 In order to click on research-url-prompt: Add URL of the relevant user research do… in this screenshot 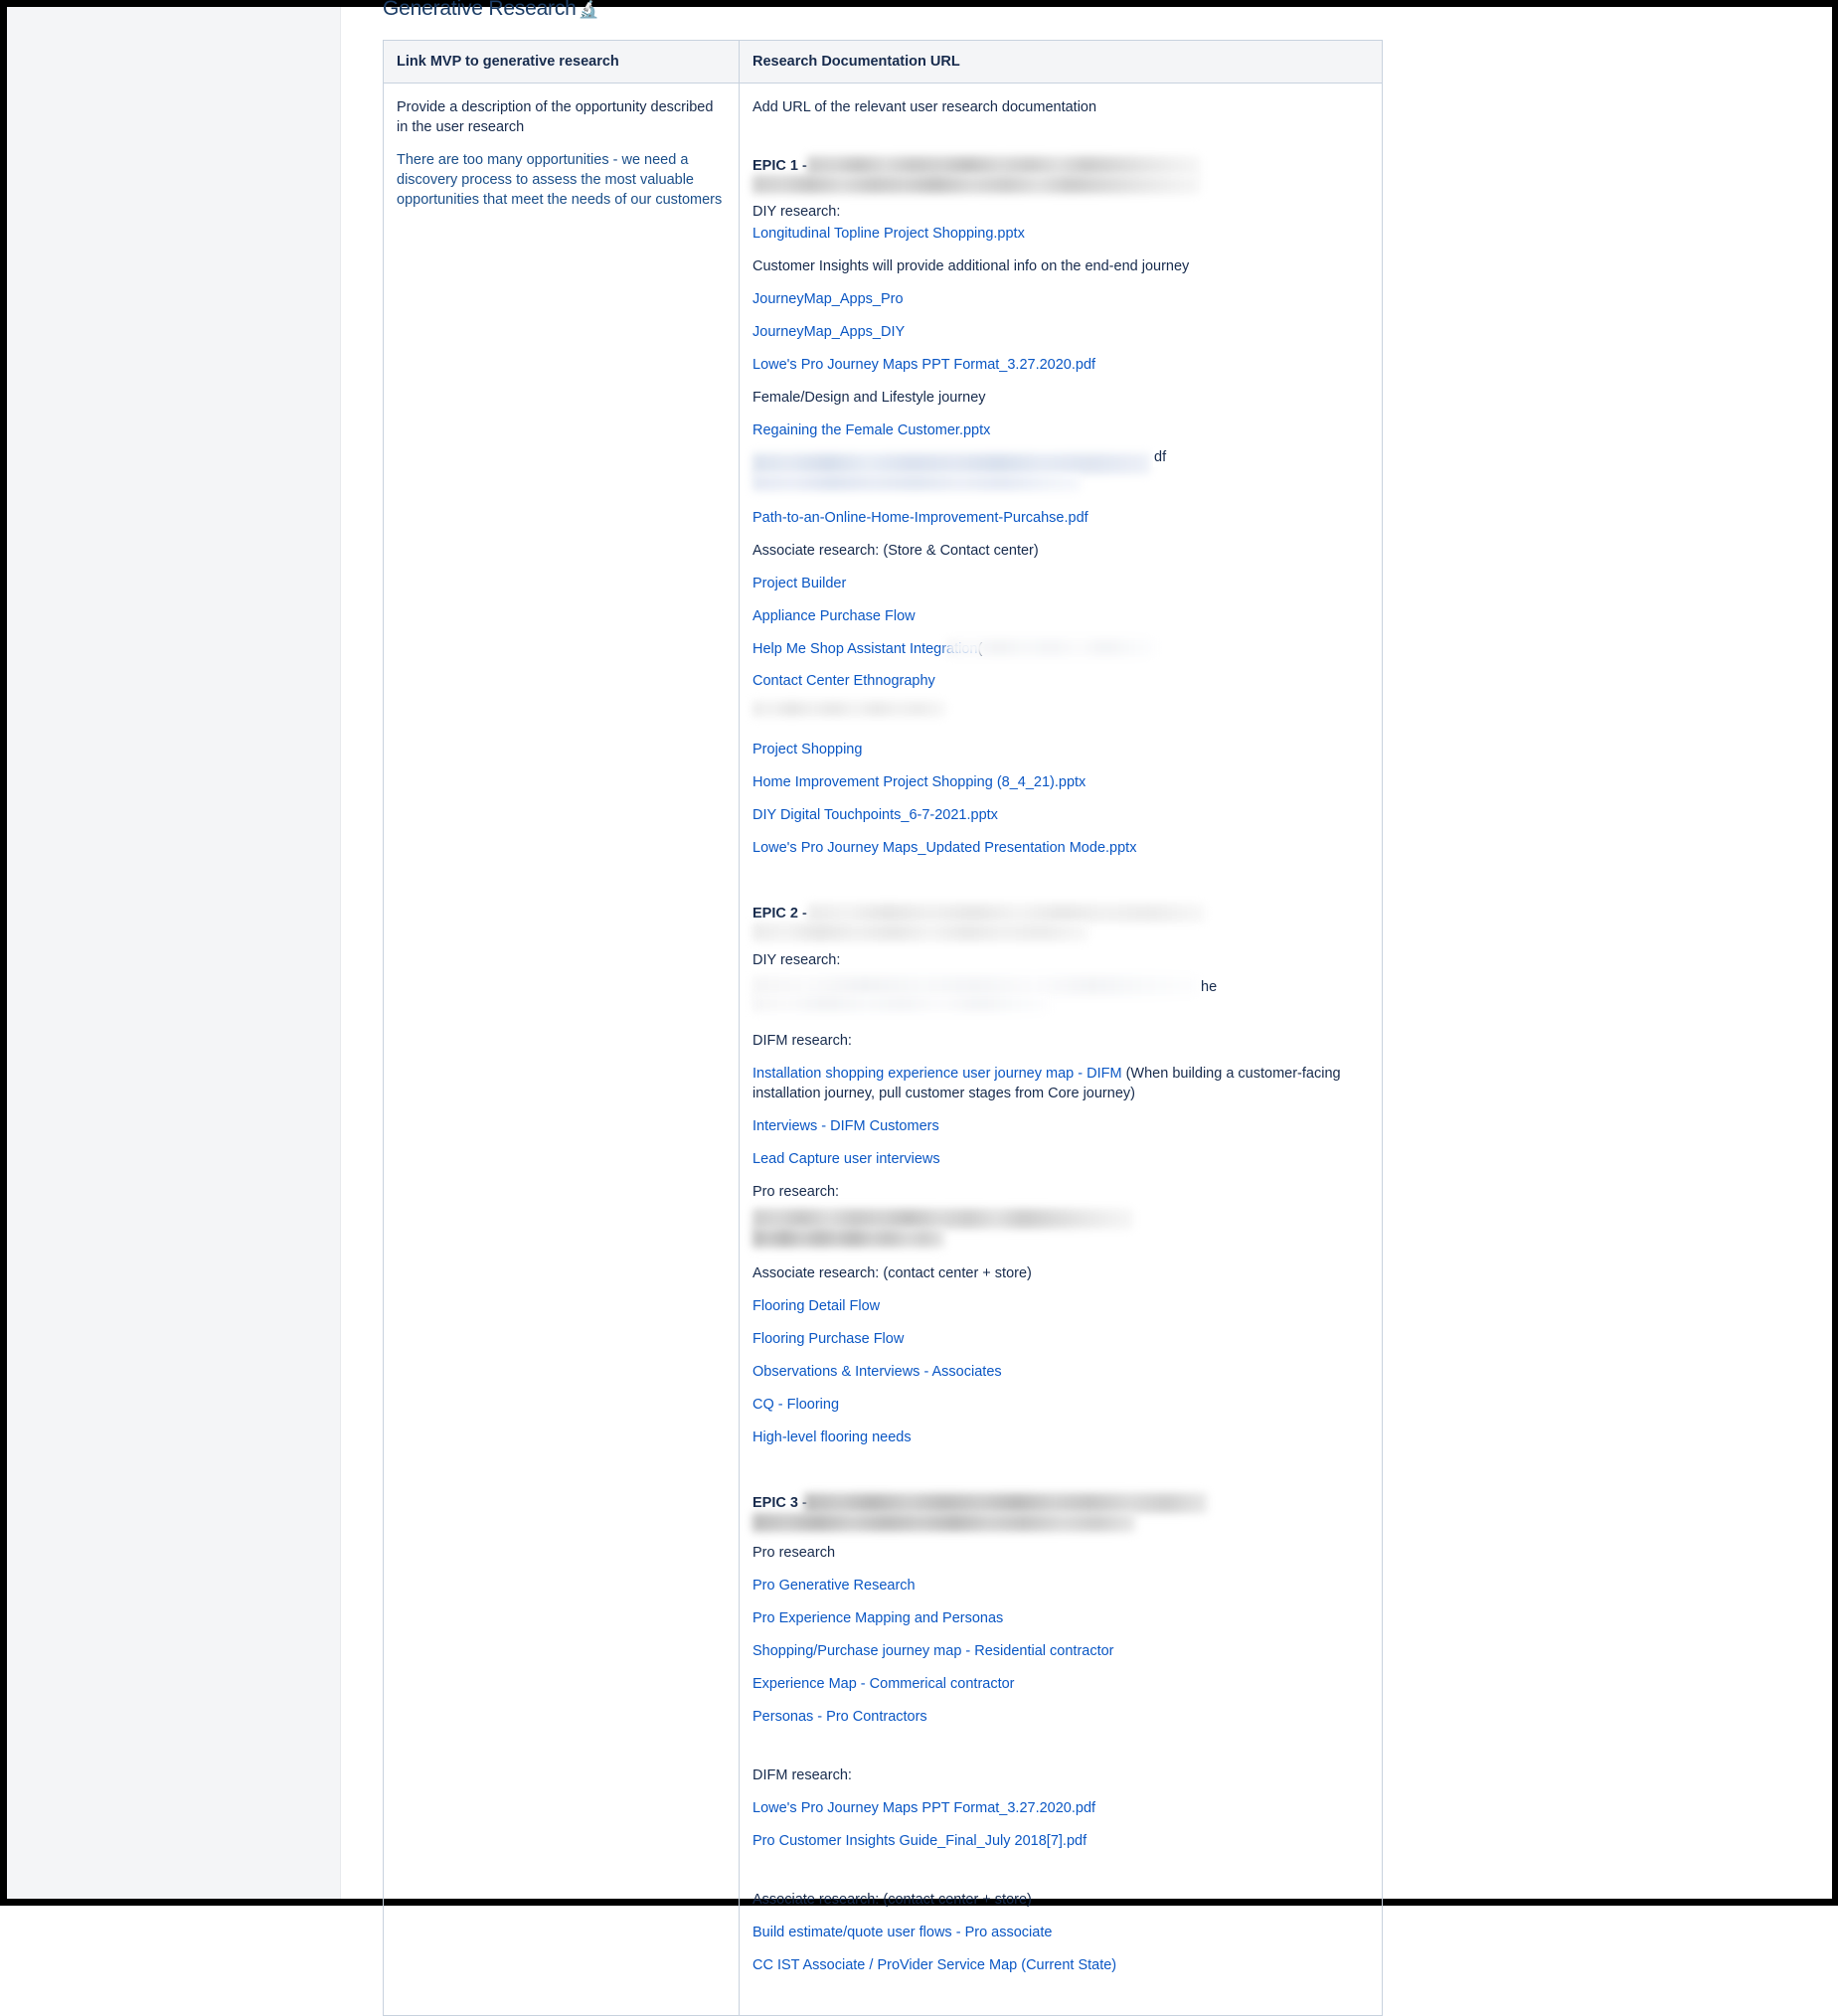, I will do `click(924, 107)`.